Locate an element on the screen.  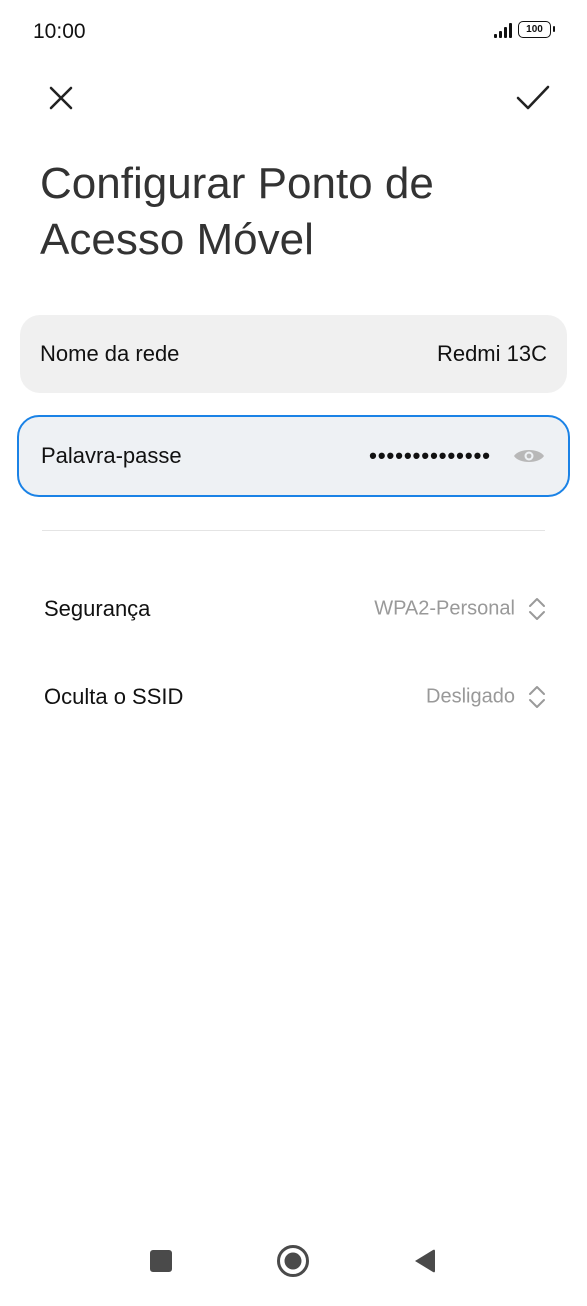
password-label: Palavra-passe is located at coordinates (111, 455).